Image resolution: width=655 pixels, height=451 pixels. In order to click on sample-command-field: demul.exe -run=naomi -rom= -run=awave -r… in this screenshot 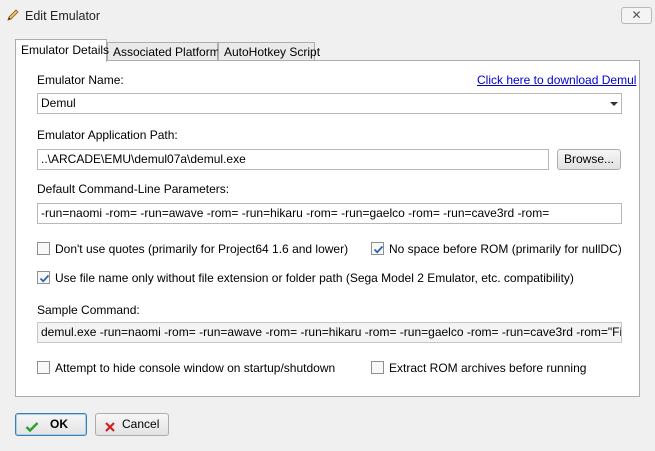, I will do `click(329, 332)`.